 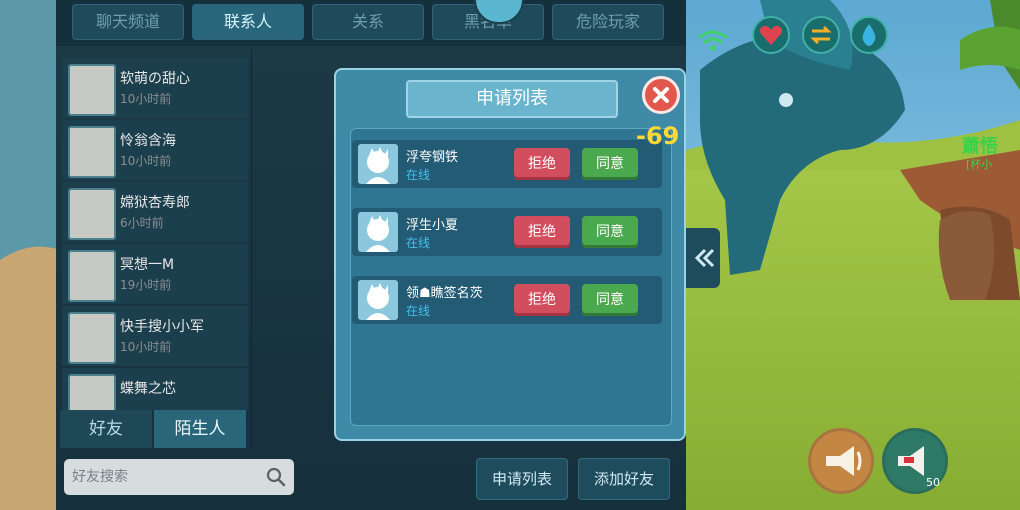 What do you see at coordinates (142, 223) in the screenshot?
I see `contact-last-seen: 6小时前` at bounding box center [142, 223].